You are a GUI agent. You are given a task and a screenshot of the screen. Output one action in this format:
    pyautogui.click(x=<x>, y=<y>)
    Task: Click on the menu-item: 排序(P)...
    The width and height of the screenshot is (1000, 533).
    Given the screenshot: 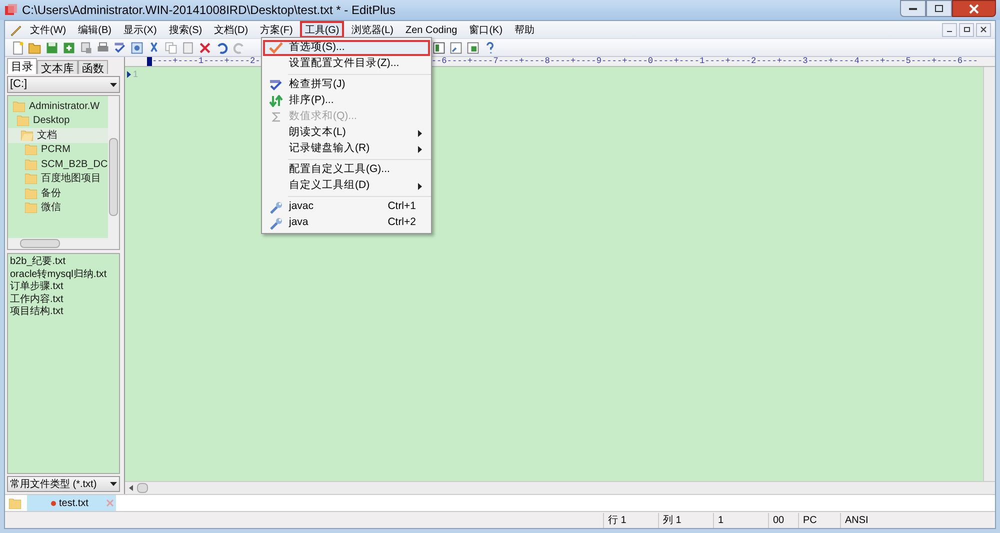 What is the action you would take?
    pyautogui.click(x=346, y=101)
    